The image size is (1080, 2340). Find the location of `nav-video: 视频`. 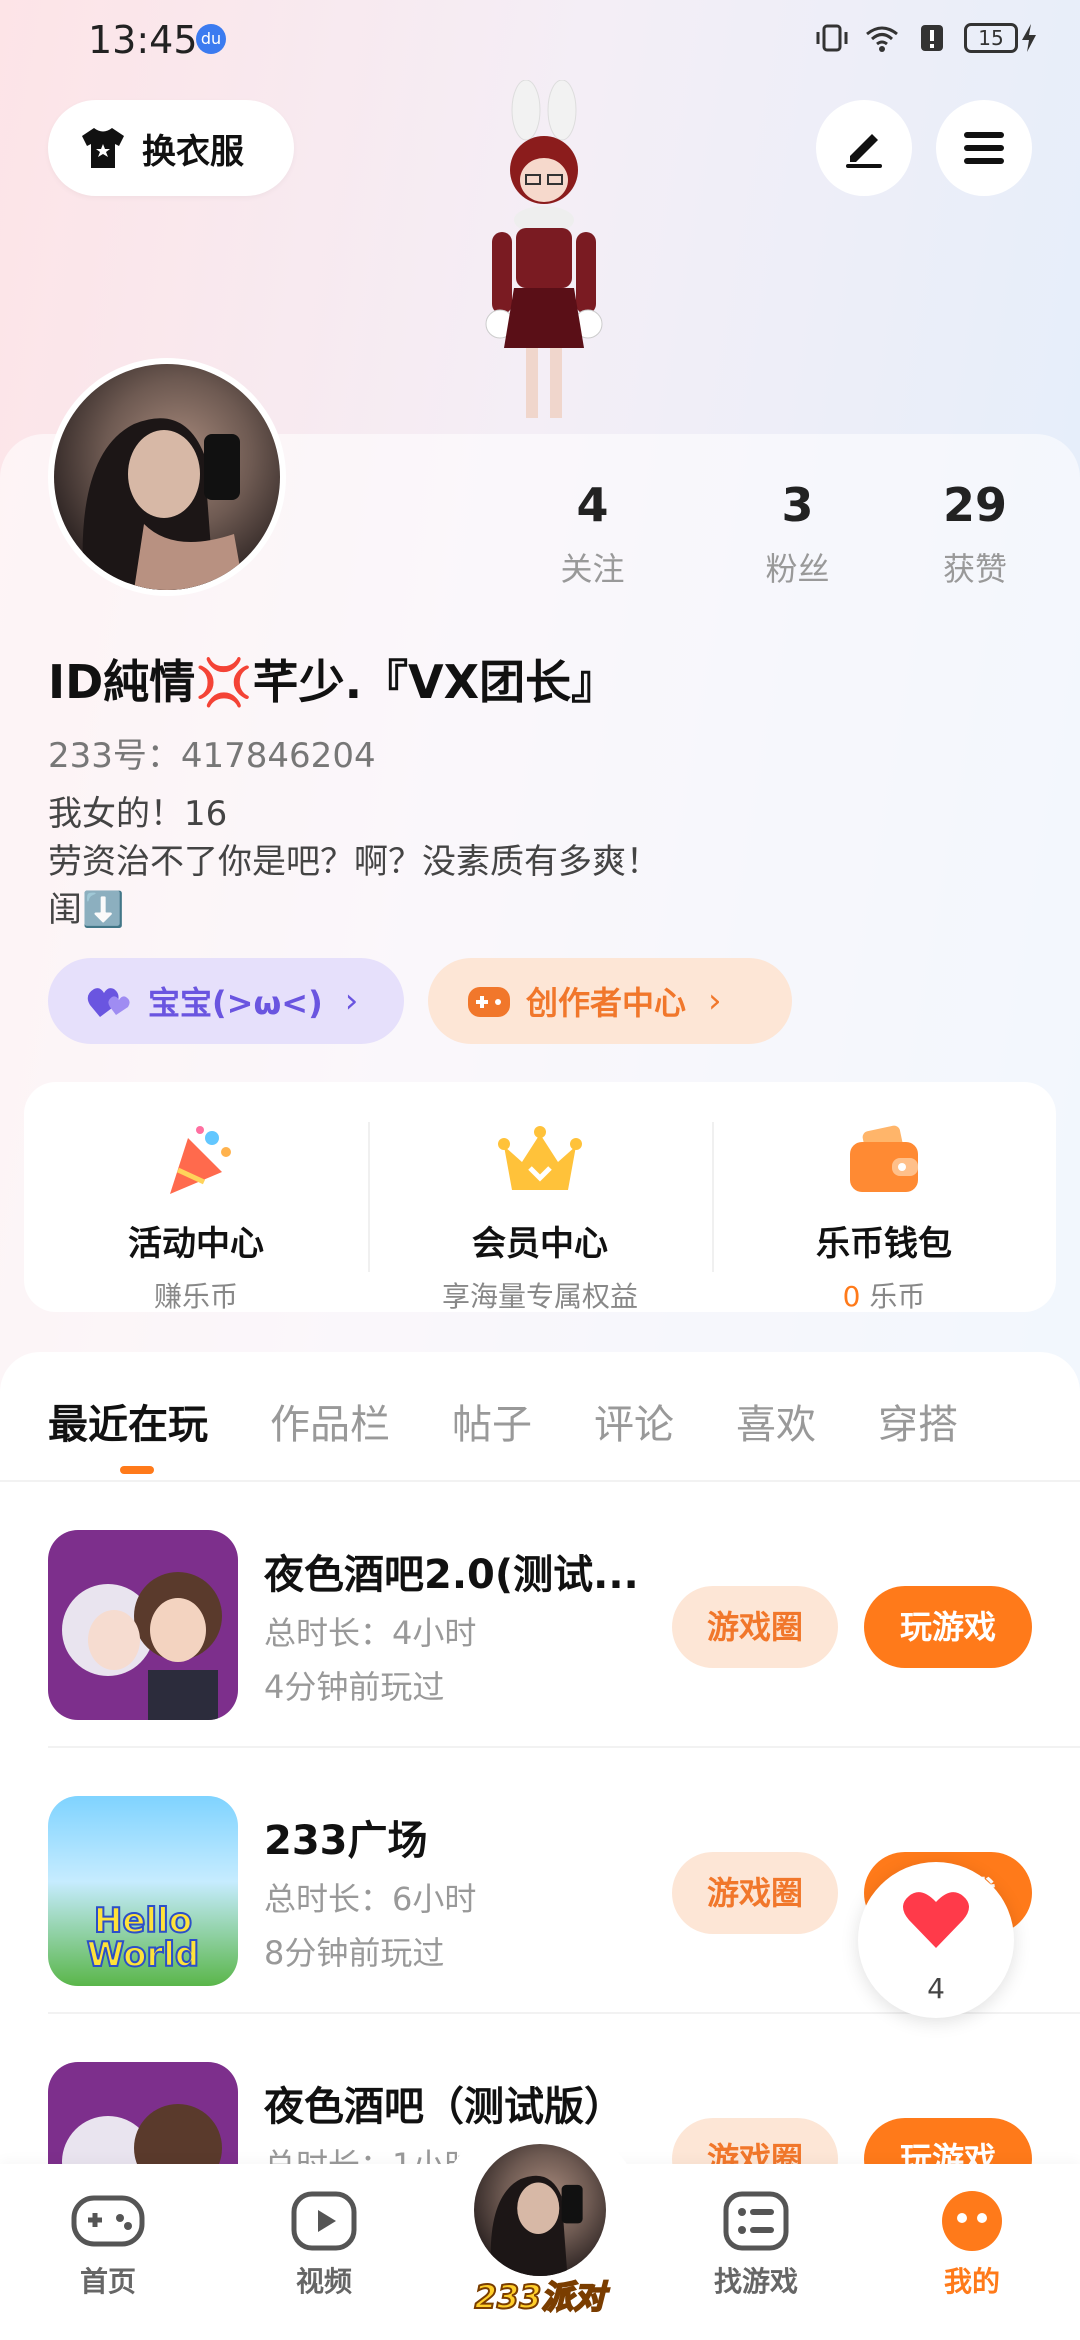

nav-video: 视频 is located at coordinates (324, 2245).